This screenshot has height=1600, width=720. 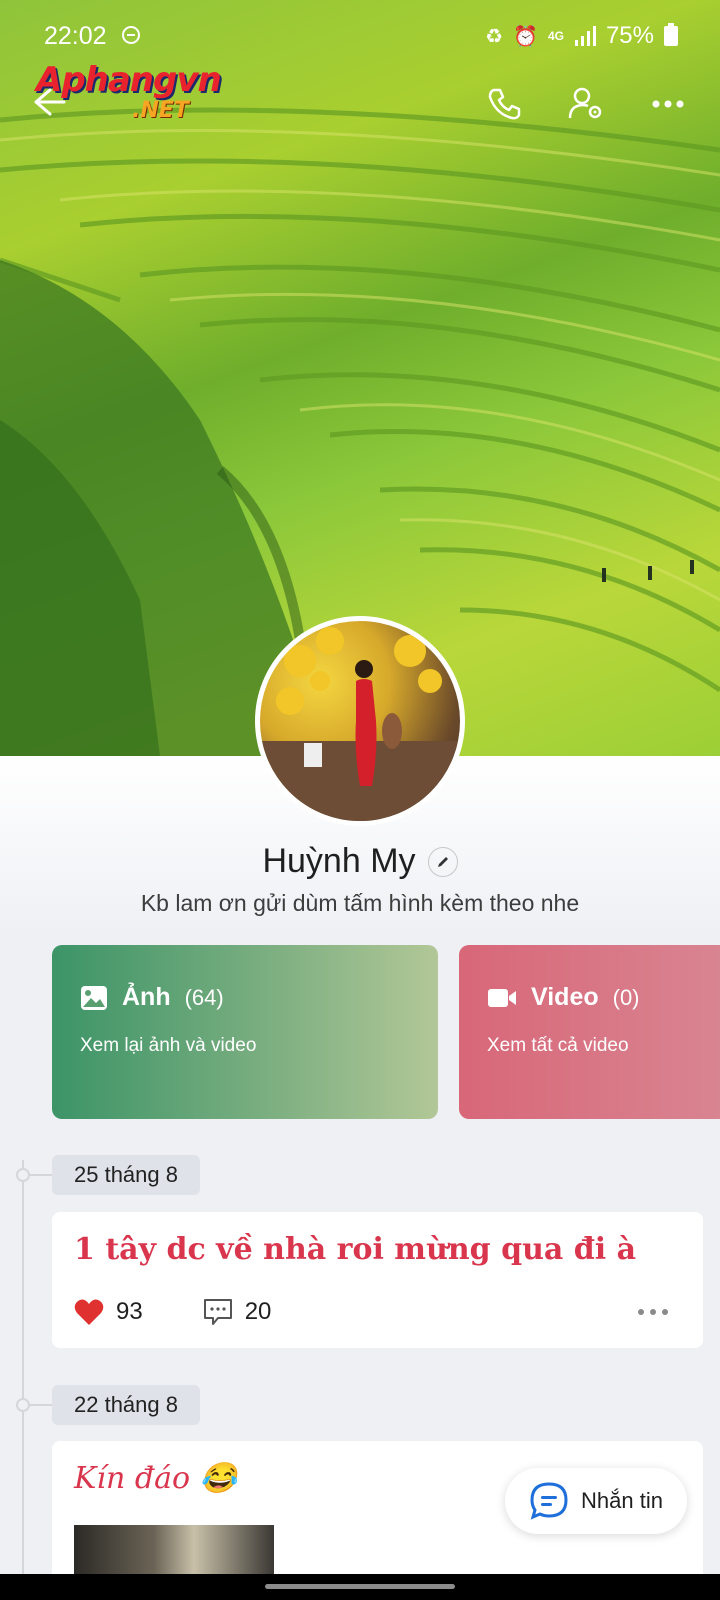 I want to click on like-count: 93, so click(x=129, y=1311).